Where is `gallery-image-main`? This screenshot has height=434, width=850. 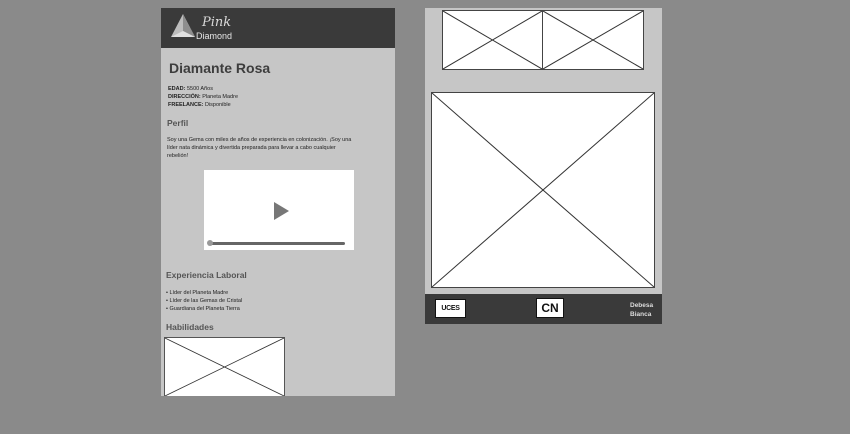 gallery-image-main is located at coordinates (543, 190).